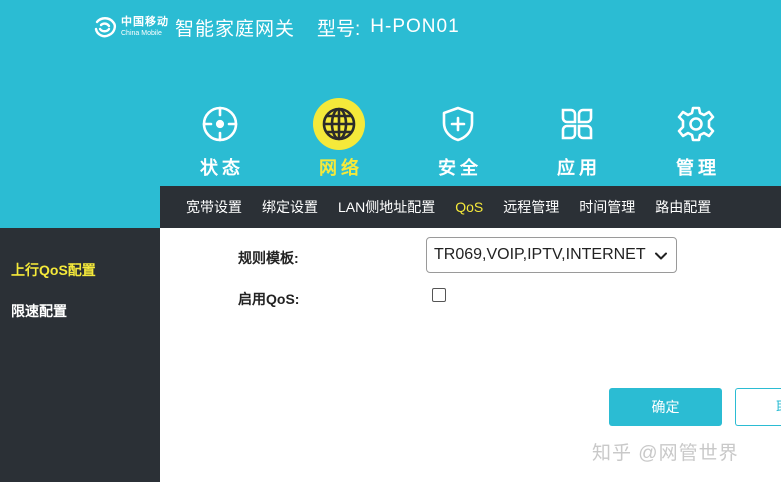  I want to click on model-label: 型号:, so click(339, 29).